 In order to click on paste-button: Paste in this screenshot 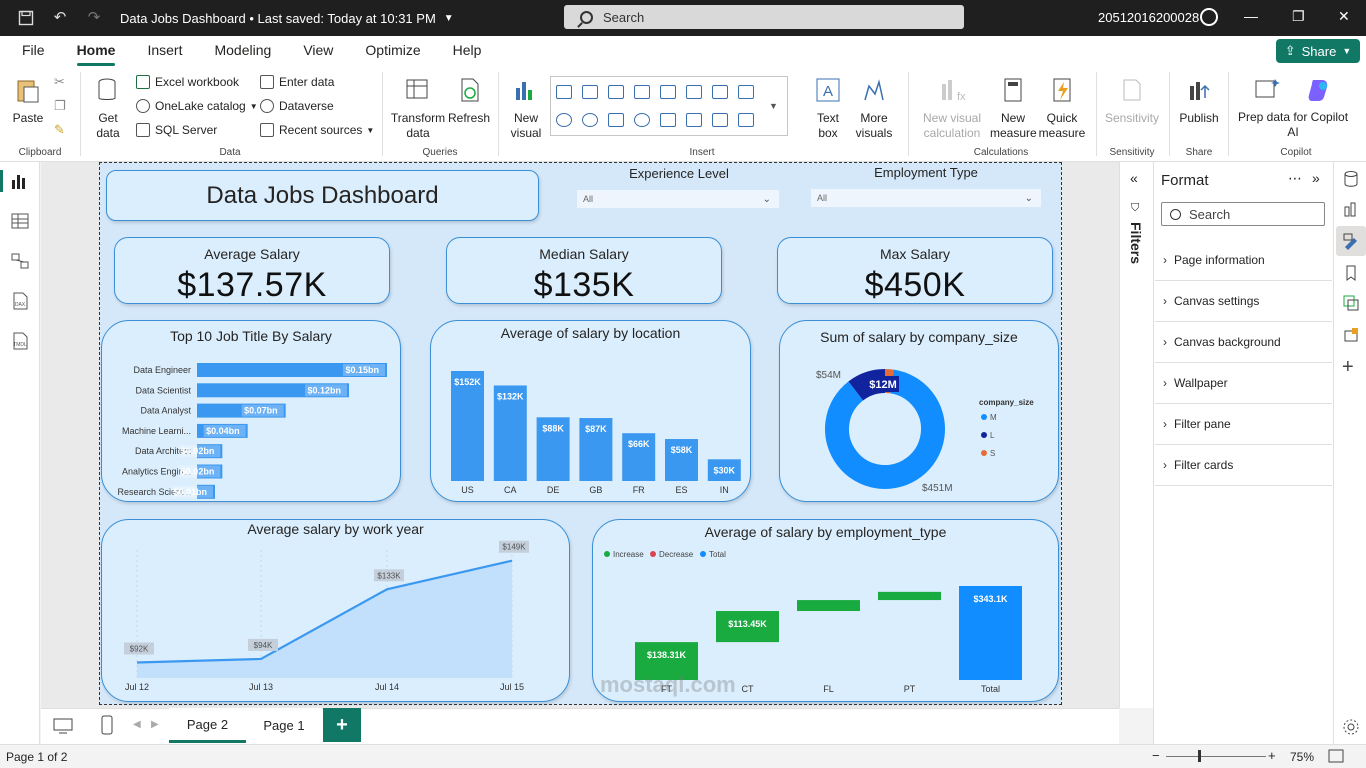, I will do `click(28, 101)`.